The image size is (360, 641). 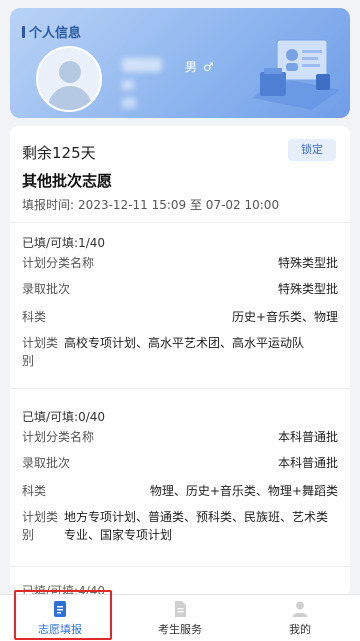 What do you see at coordinates (70, 98) in the screenshot?
I see `avatar-body-icon` at bounding box center [70, 98].